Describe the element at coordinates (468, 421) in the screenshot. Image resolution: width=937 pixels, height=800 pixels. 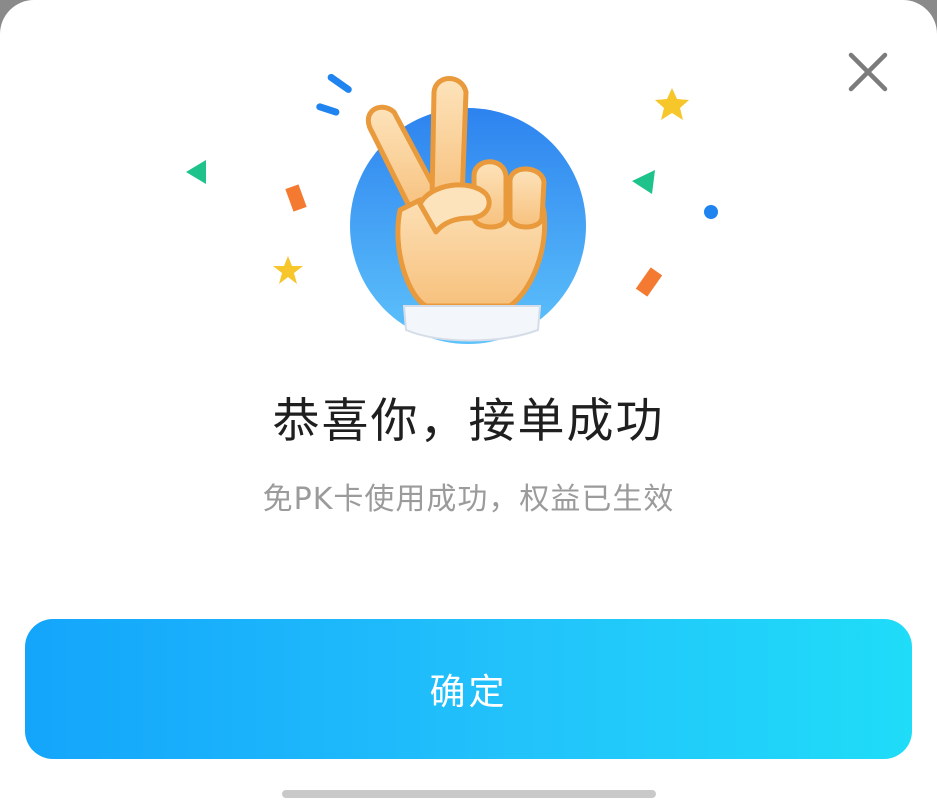
I see `dialog-title: 恭喜你，接单成功` at that location.